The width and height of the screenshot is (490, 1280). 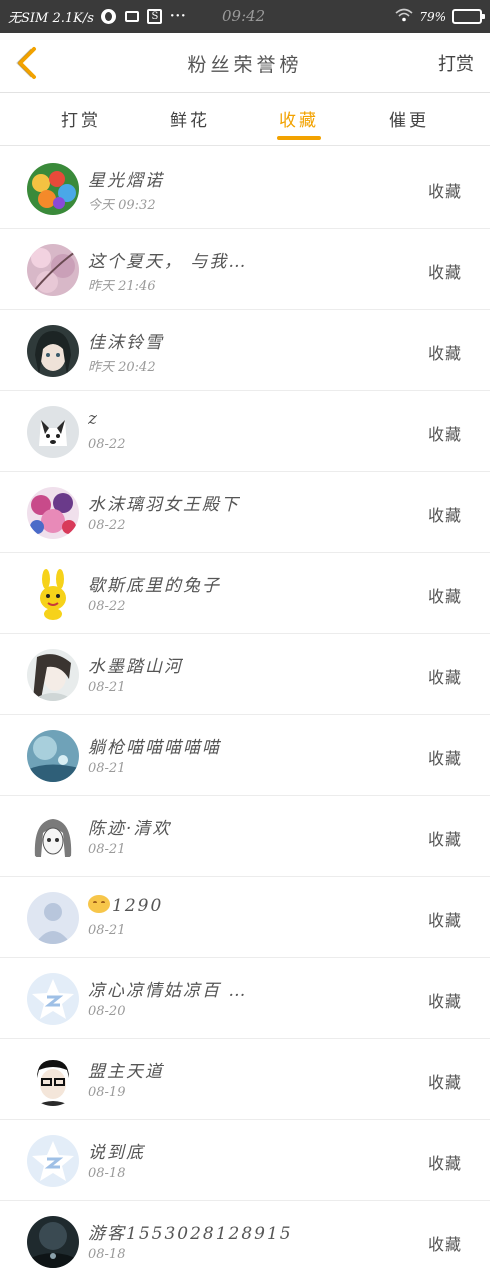 I want to click on user-name: 水墨踏山河, so click(x=135, y=664).